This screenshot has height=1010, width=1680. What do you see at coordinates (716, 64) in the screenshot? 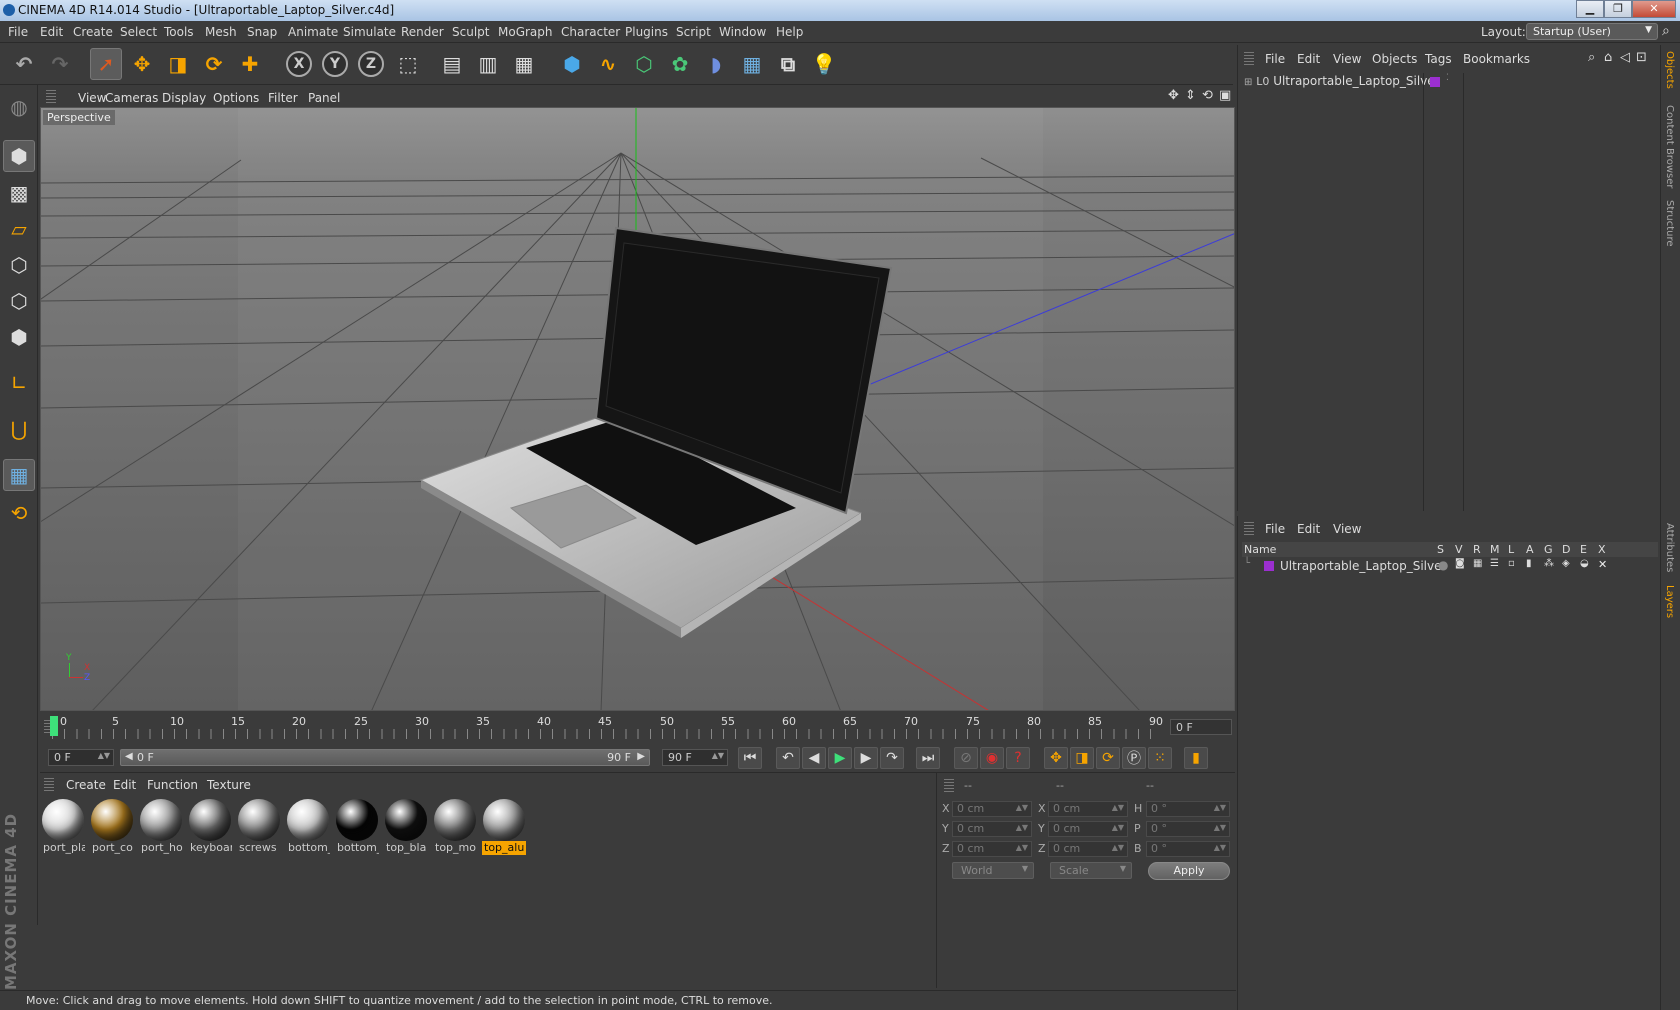
I see `deformer-icon: ◗` at bounding box center [716, 64].